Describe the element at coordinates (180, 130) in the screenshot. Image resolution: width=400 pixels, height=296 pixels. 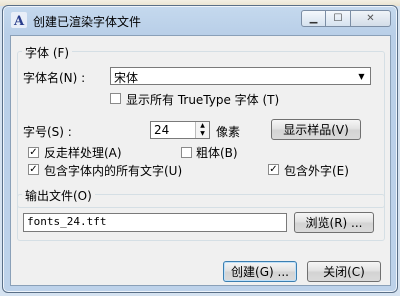
I see `size-spinner: 24 ▲ ▼` at that location.